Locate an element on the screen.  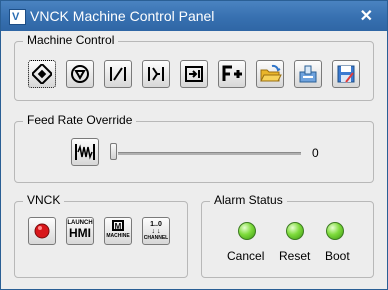
f-plus-icon is located at coordinates (232, 73).